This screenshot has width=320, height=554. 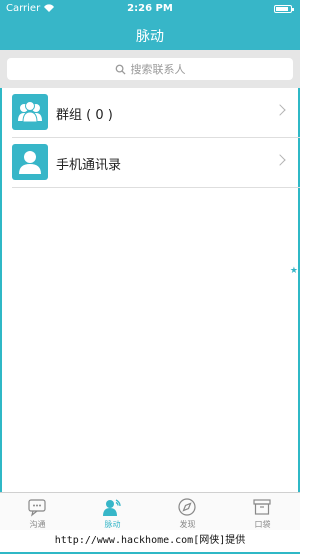 I want to click on page-title: 脉动, so click(x=150, y=37).